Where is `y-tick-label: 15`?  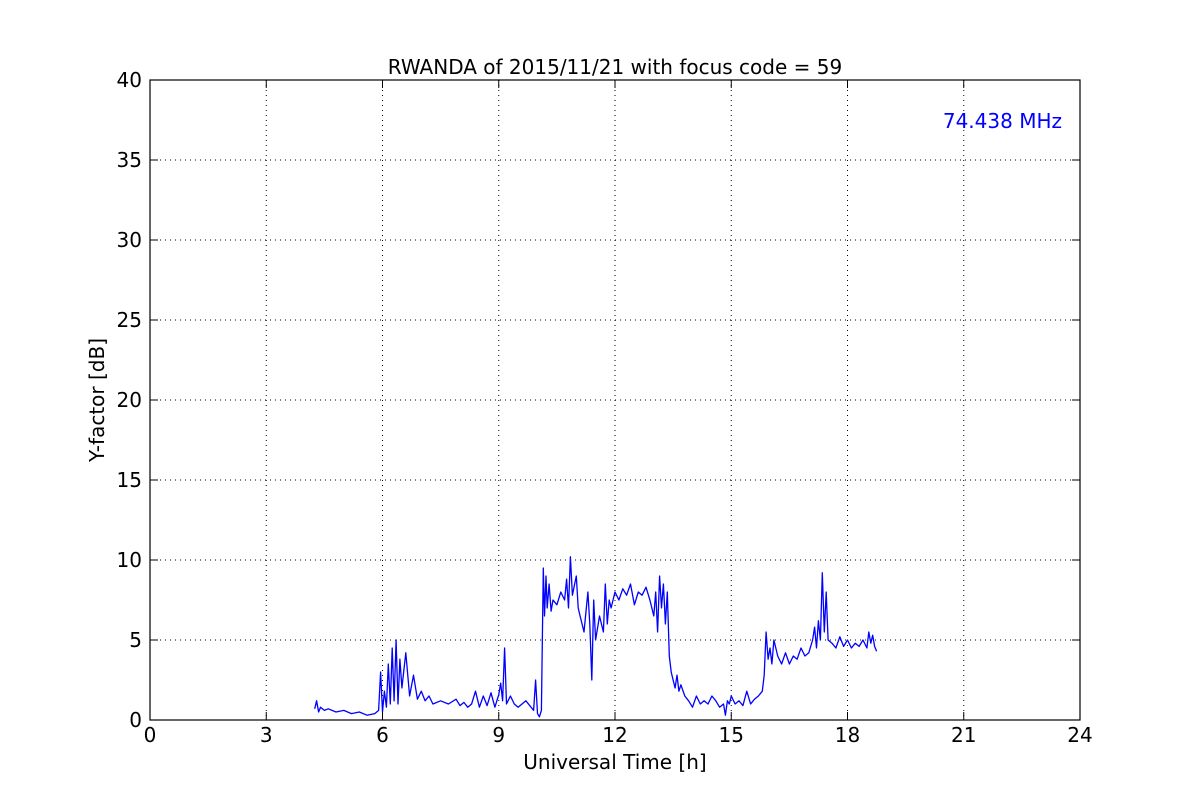 y-tick-label: 15 is located at coordinates (129, 480).